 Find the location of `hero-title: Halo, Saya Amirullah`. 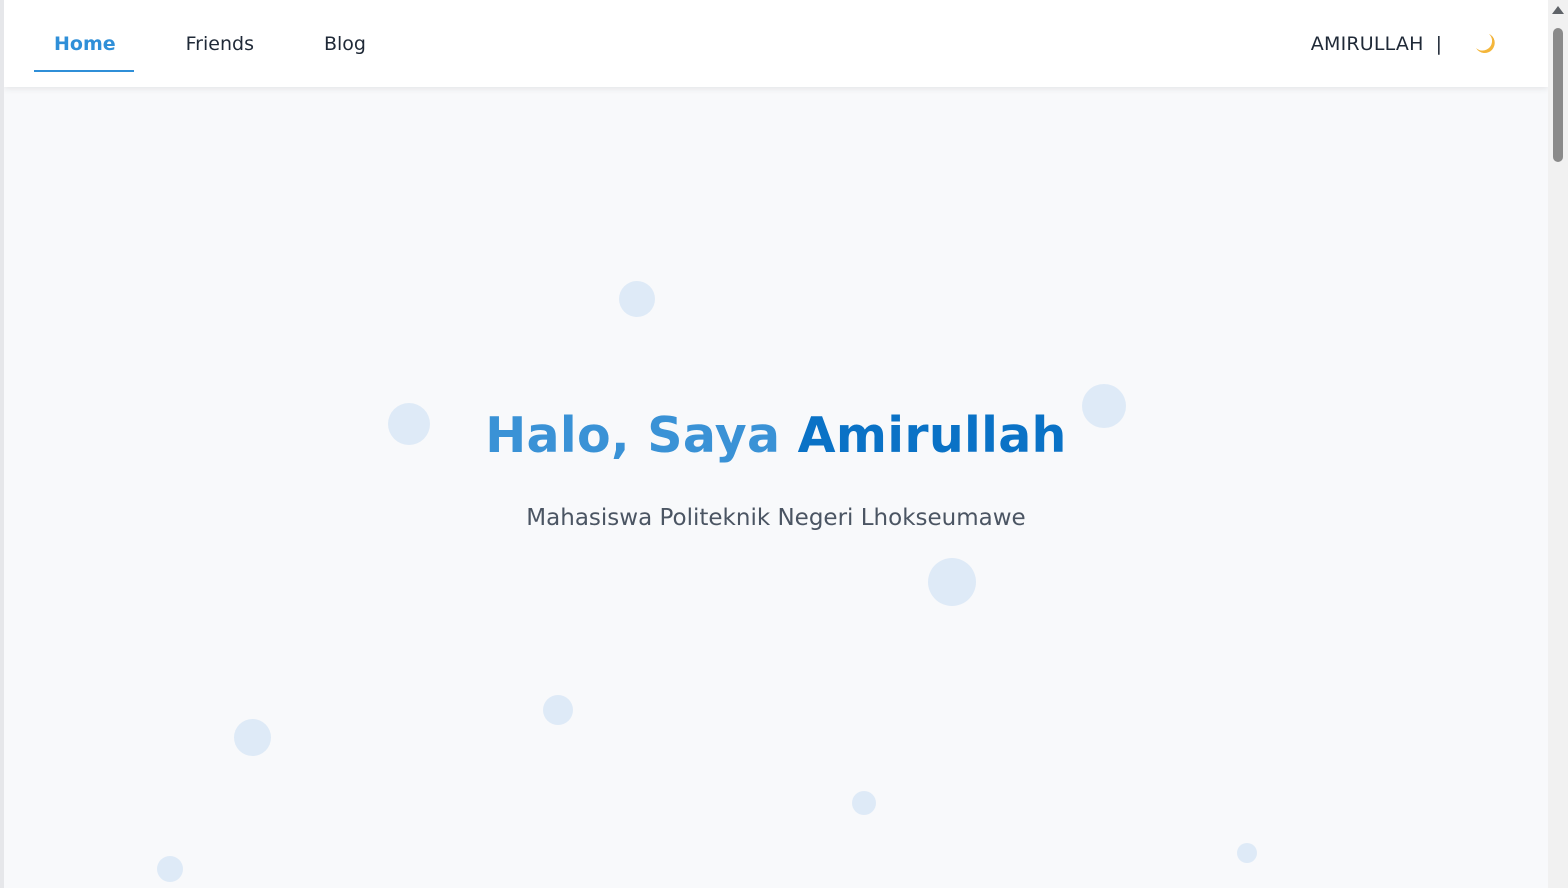

hero-title: Halo, Saya Amirullah is located at coordinates (776, 435).